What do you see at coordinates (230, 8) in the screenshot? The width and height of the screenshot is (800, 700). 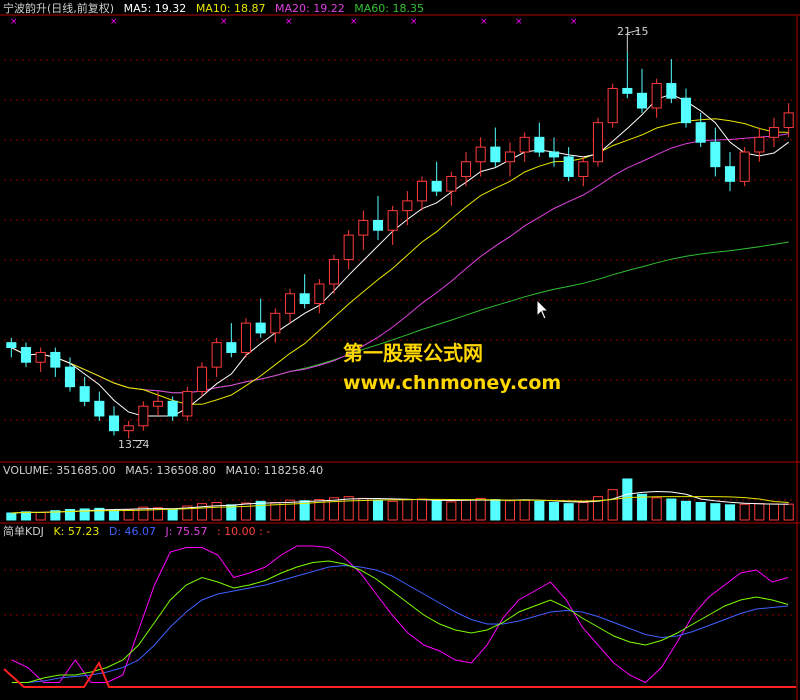 I see `ma10-readout: MA10: 18.87` at bounding box center [230, 8].